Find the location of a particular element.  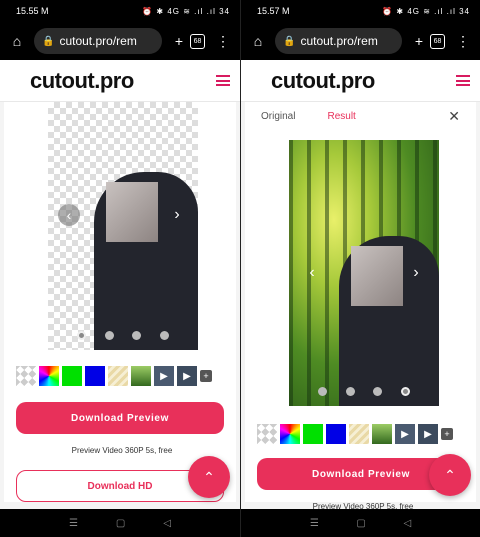

close-icon: ✕ is located at coordinates (454, 116).